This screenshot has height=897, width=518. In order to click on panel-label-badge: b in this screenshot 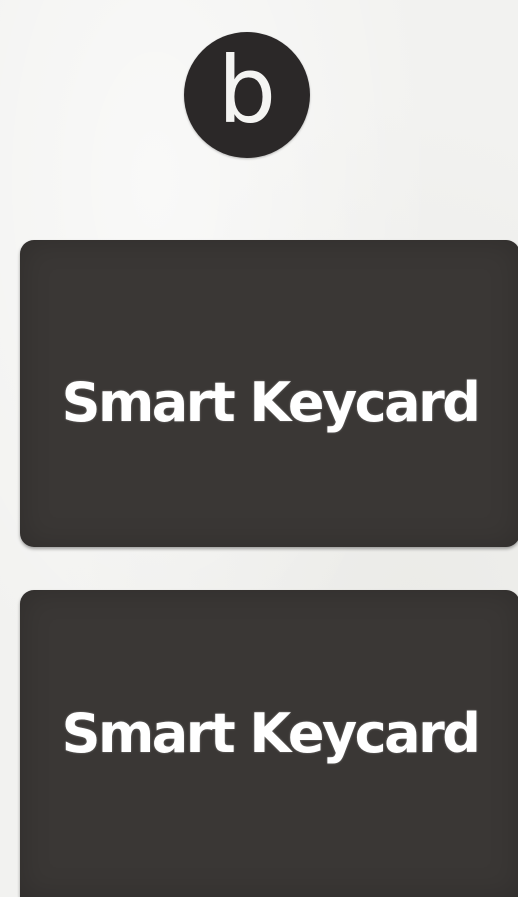, I will do `click(247, 95)`.